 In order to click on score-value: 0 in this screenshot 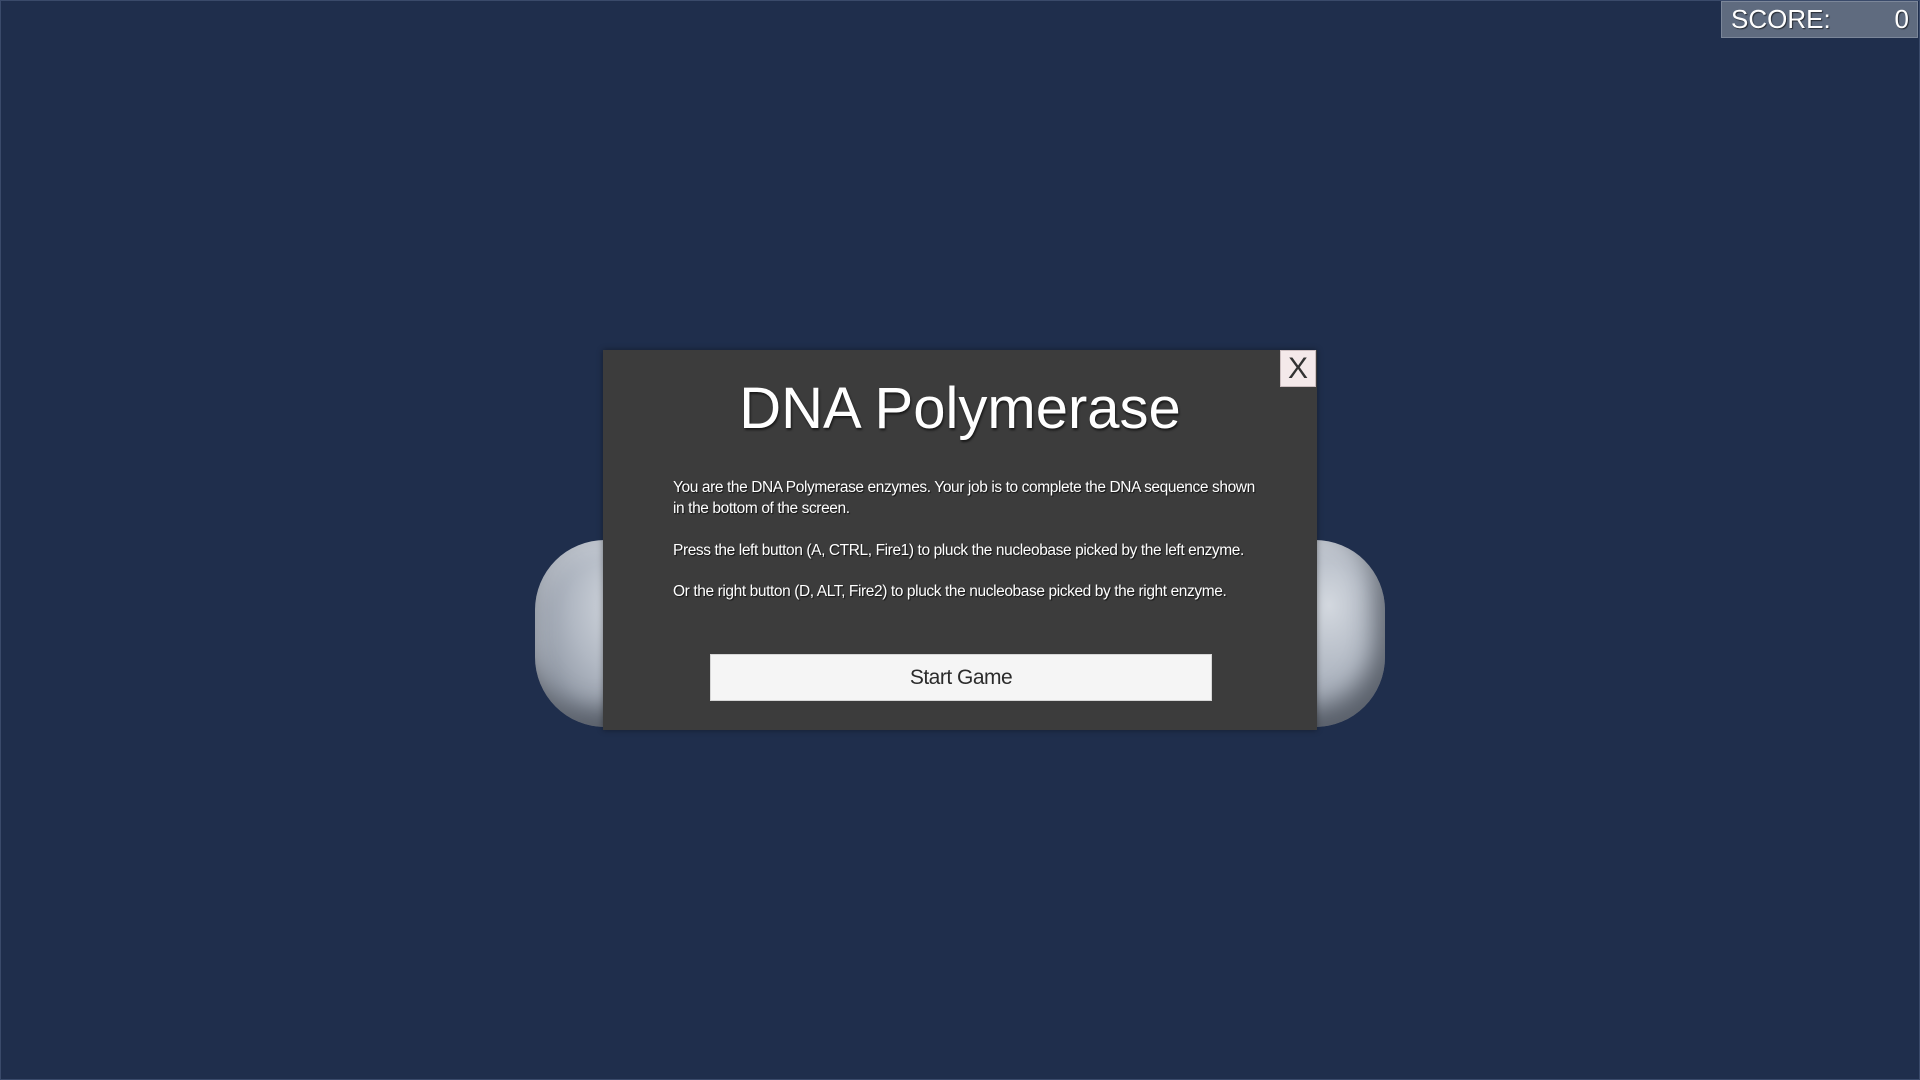, I will do `click(1901, 19)`.